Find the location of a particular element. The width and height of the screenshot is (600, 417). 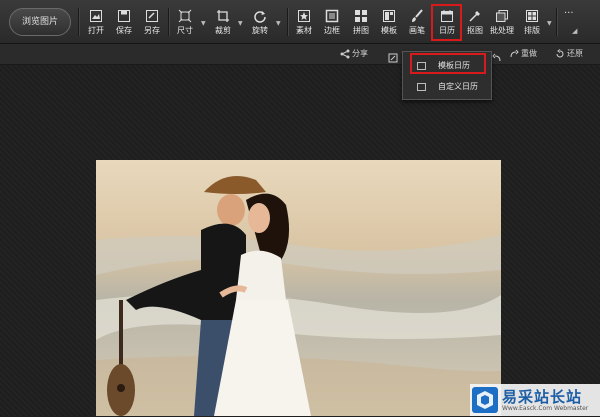

action-bar: 分享 重做 还原 is located at coordinates (300, 54).